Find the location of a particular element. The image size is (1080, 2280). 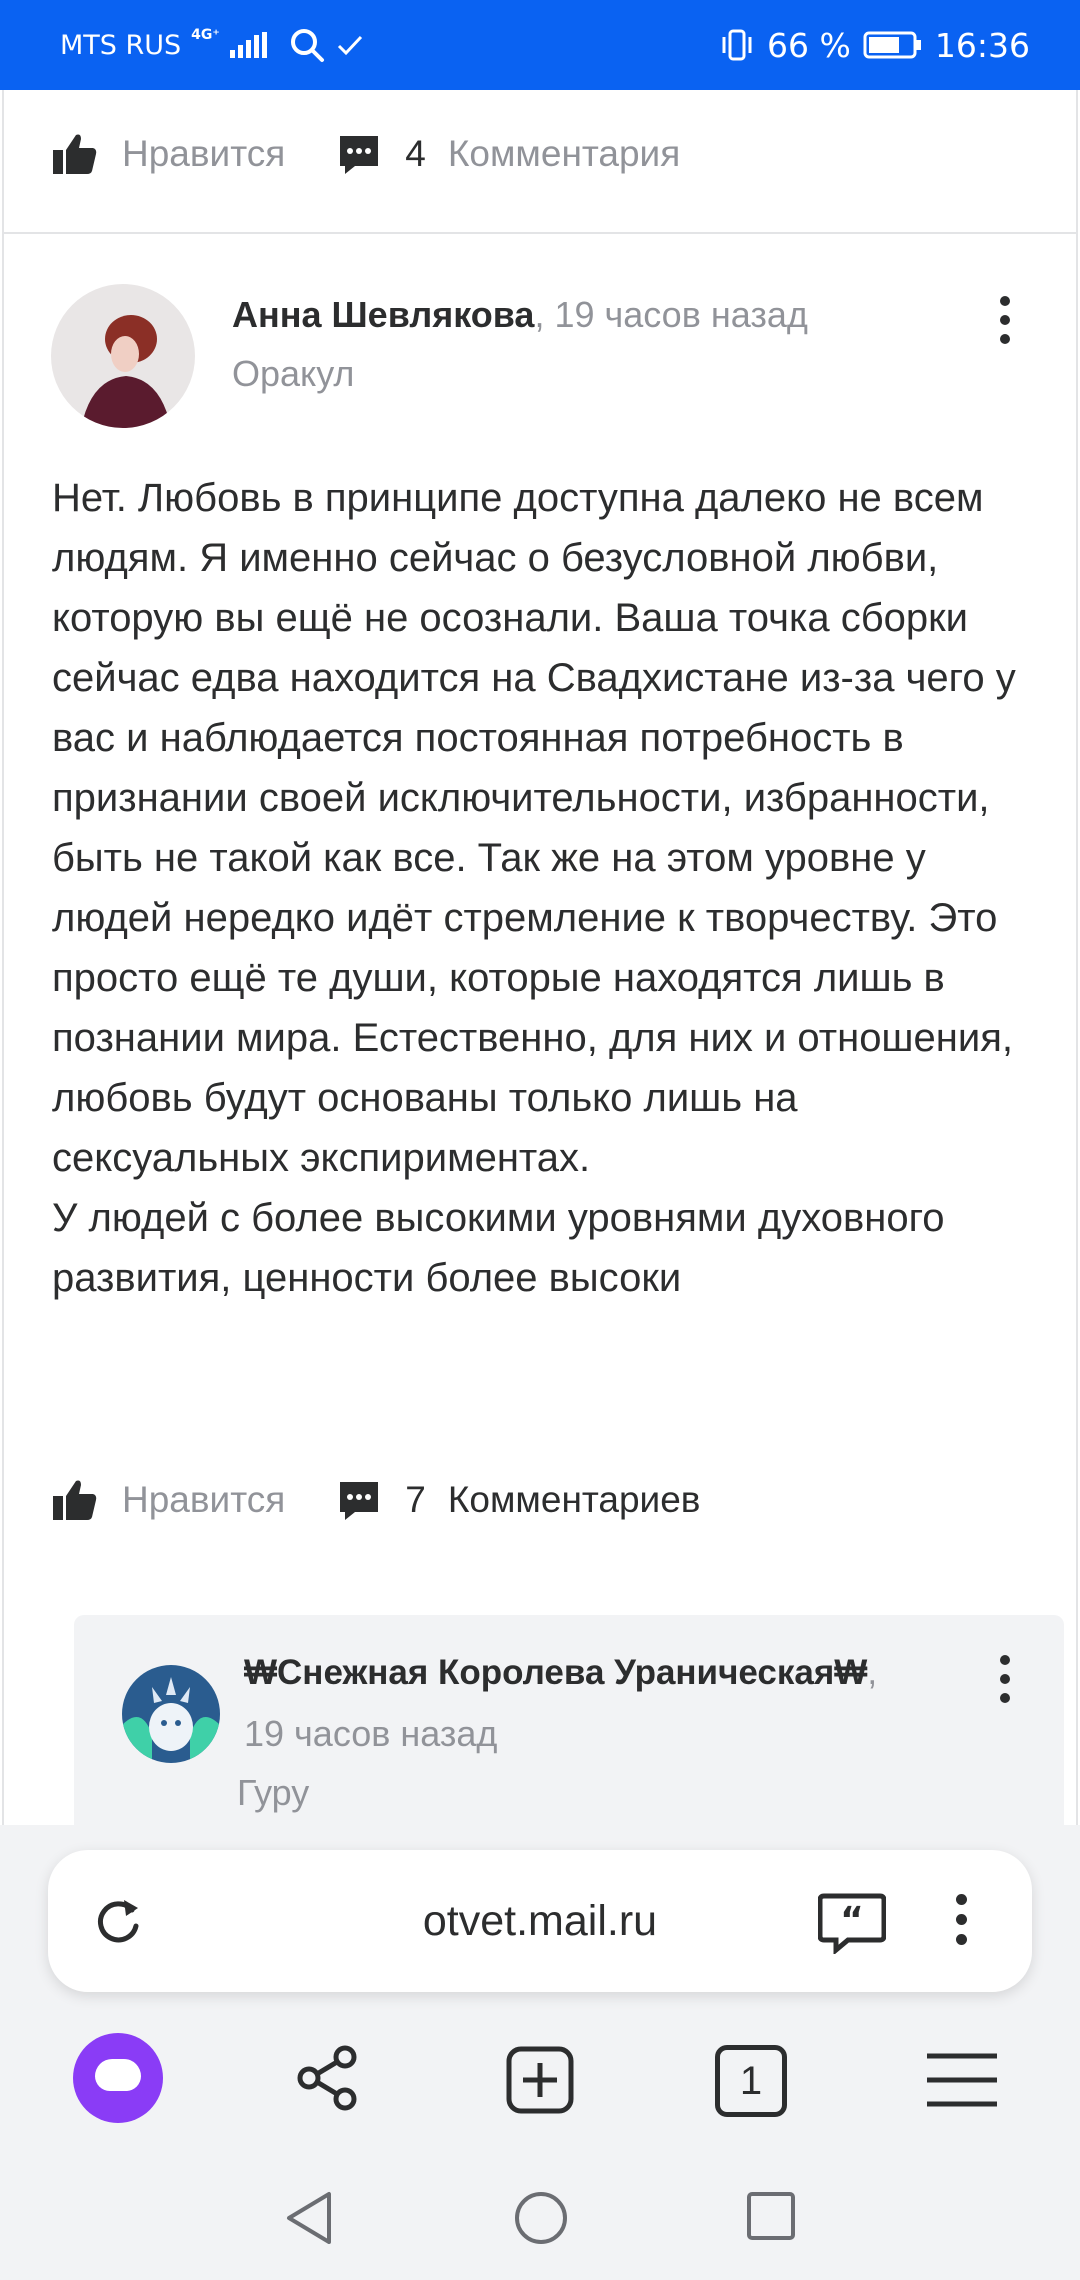

search-icon is located at coordinates (307, 45).